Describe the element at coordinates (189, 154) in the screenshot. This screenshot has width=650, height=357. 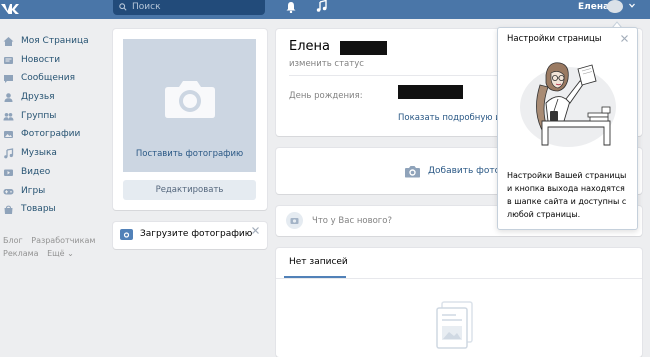
I see `set-photo-label: Поставить фотографию` at that location.